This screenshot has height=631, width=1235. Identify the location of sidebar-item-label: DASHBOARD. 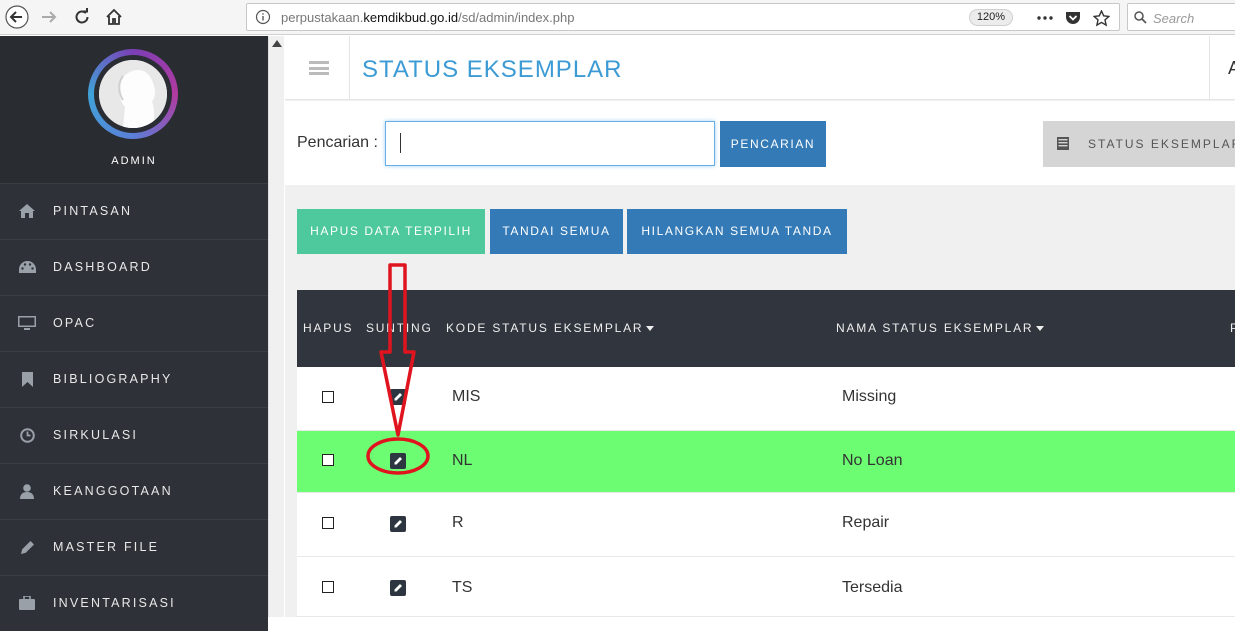
(102, 267).